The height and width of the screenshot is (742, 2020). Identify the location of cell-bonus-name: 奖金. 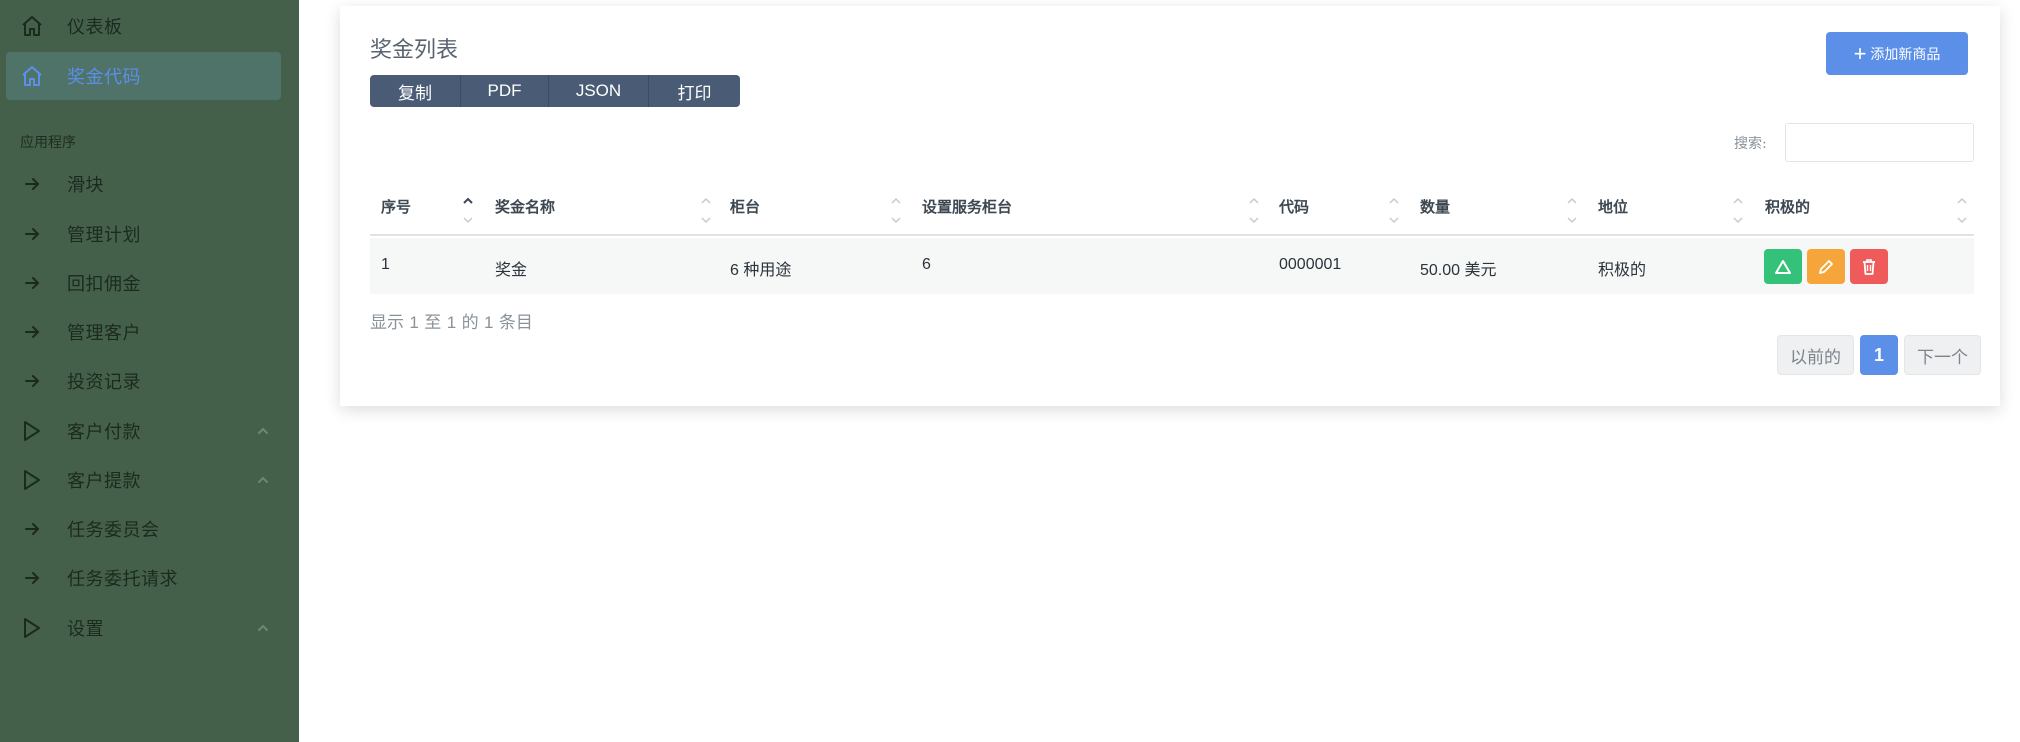
(511, 269).